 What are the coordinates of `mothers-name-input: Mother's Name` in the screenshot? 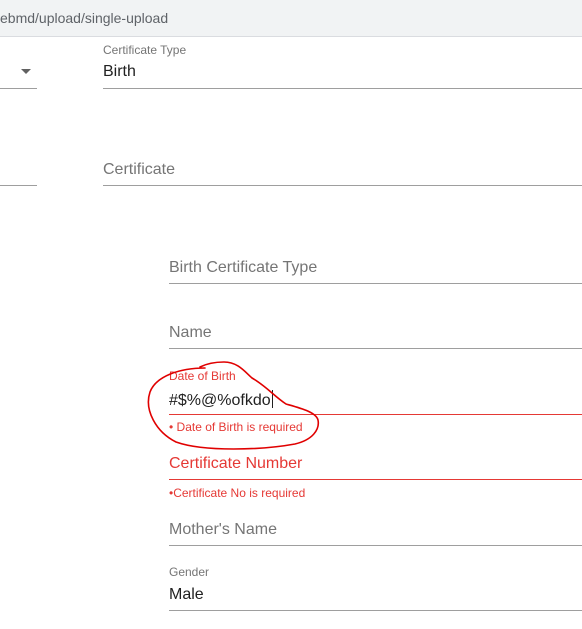 It's located at (375, 531).